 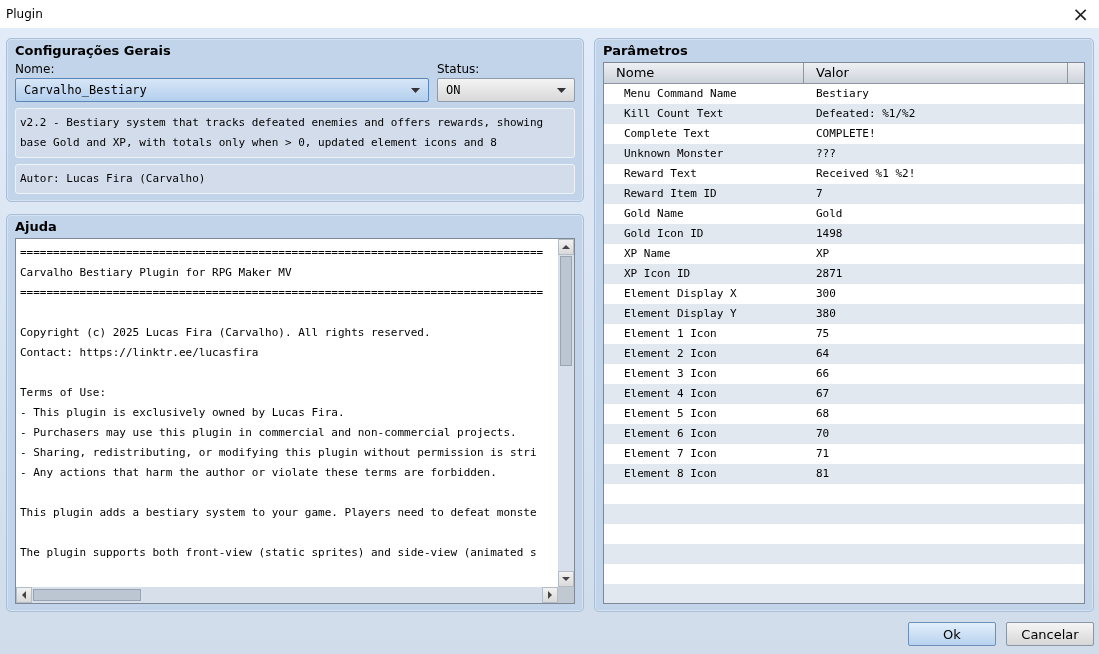 I want to click on scrollbar-corner, so click(x=566, y=595).